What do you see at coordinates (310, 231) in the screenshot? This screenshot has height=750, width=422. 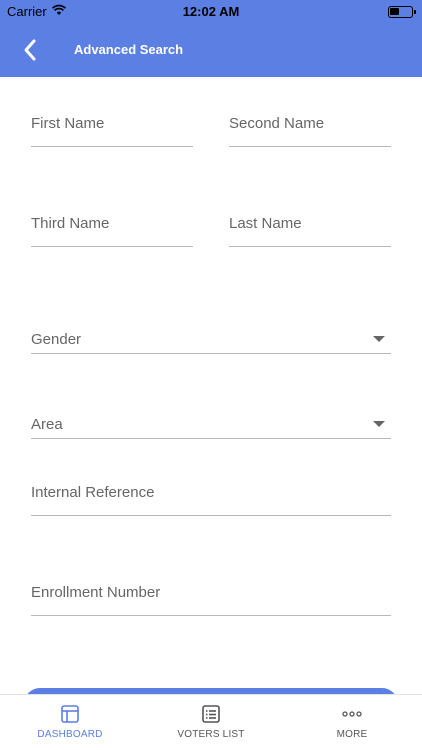 I see `last-name-field: Last Name` at bounding box center [310, 231].